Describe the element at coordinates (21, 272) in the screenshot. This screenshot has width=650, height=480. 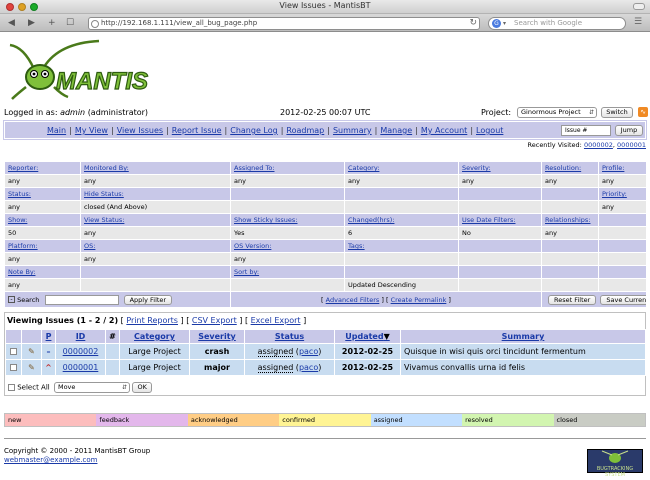
I see `filter-label-link: Note By:` at that location.